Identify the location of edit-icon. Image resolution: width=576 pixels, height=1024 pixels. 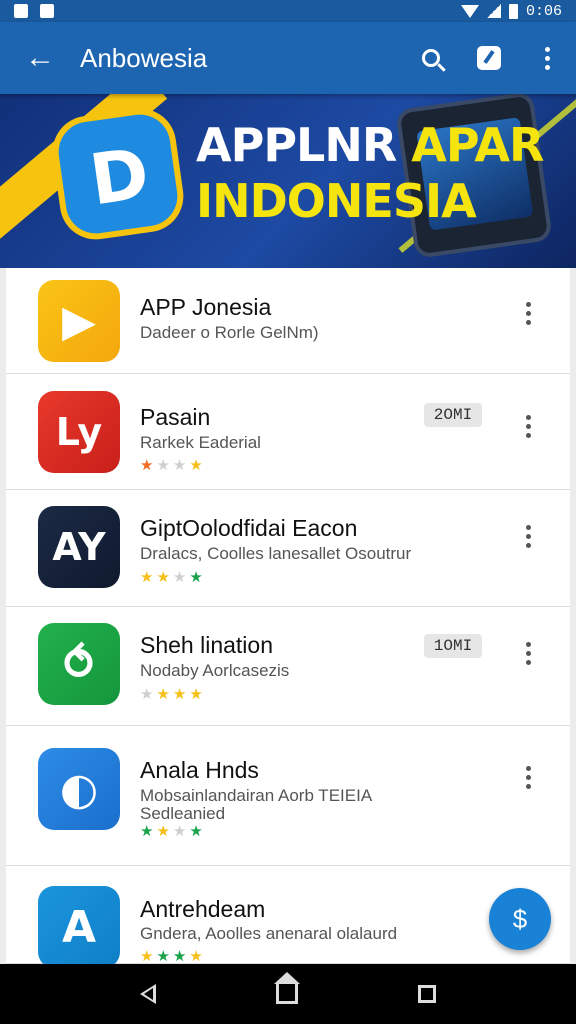
(489, 58).